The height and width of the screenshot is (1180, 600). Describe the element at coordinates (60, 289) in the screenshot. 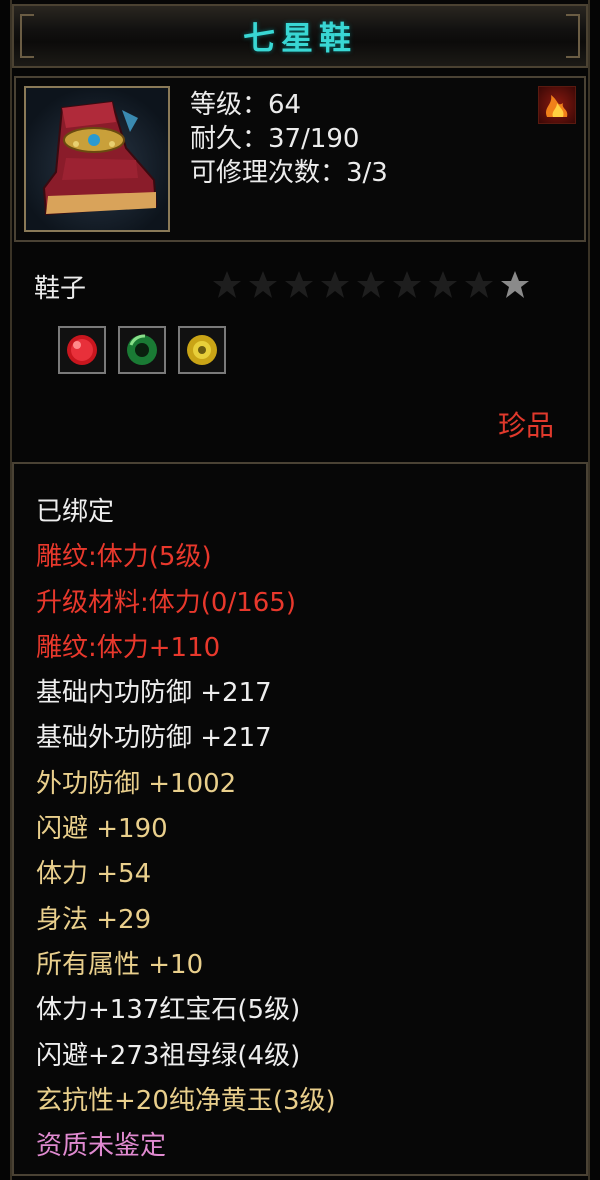

I see `item-type-label: 鞋子` at that location.